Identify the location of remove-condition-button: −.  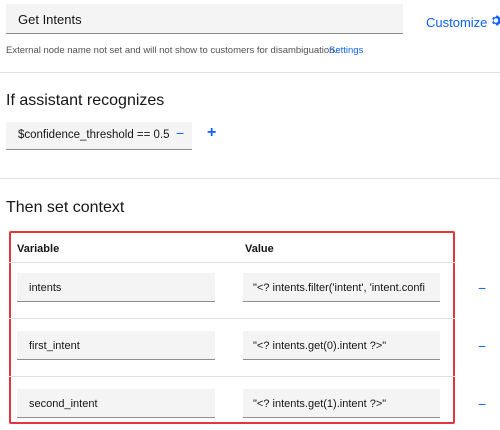
(180, 133).